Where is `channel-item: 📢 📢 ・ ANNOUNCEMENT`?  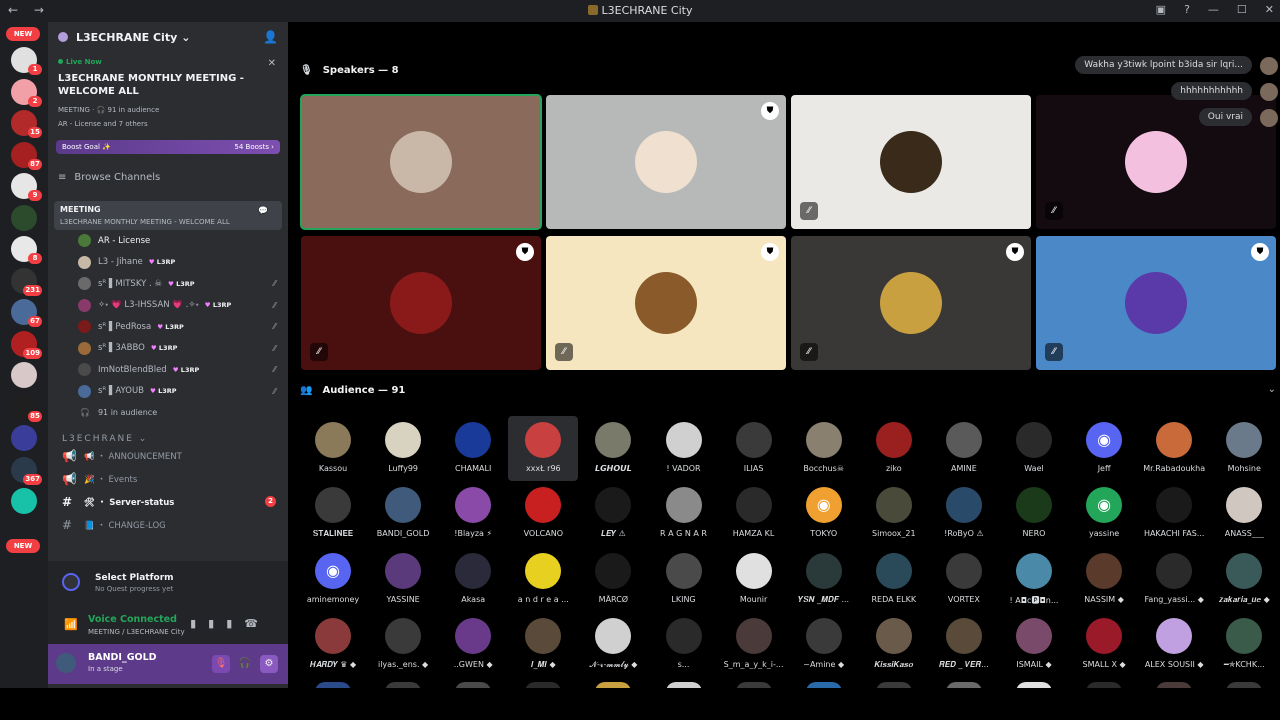 channel-item: 📢 📢 ・ ANNOUNCEMENT is located at coordinates (168, 455).